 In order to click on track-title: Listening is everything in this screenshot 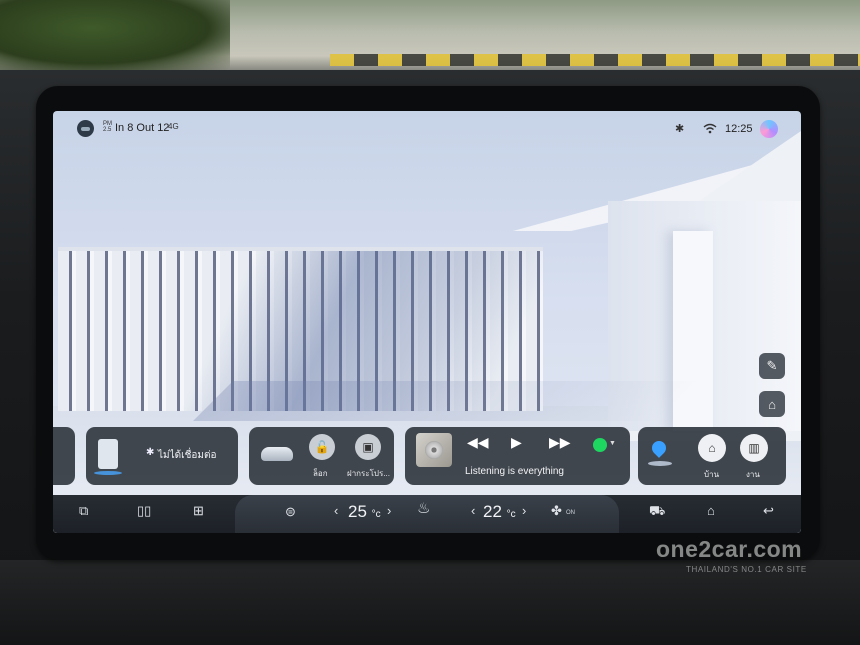, I will do `click(514, 471)`.